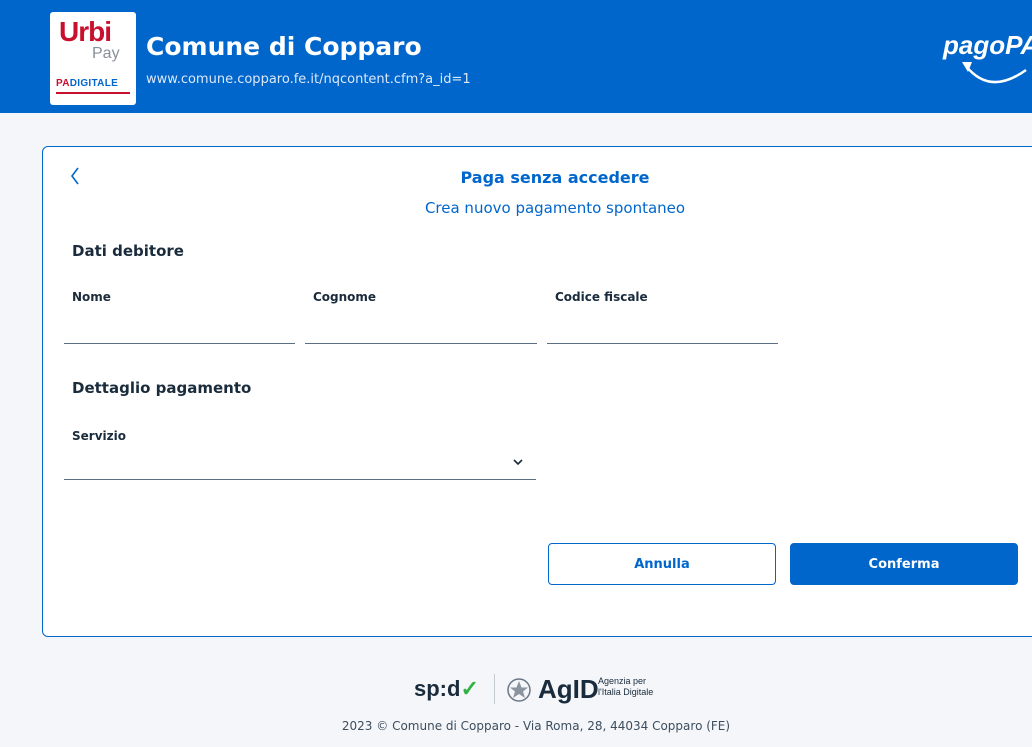 The image size is (1032, 747). I want to click on nome-input, so click(179, 330).